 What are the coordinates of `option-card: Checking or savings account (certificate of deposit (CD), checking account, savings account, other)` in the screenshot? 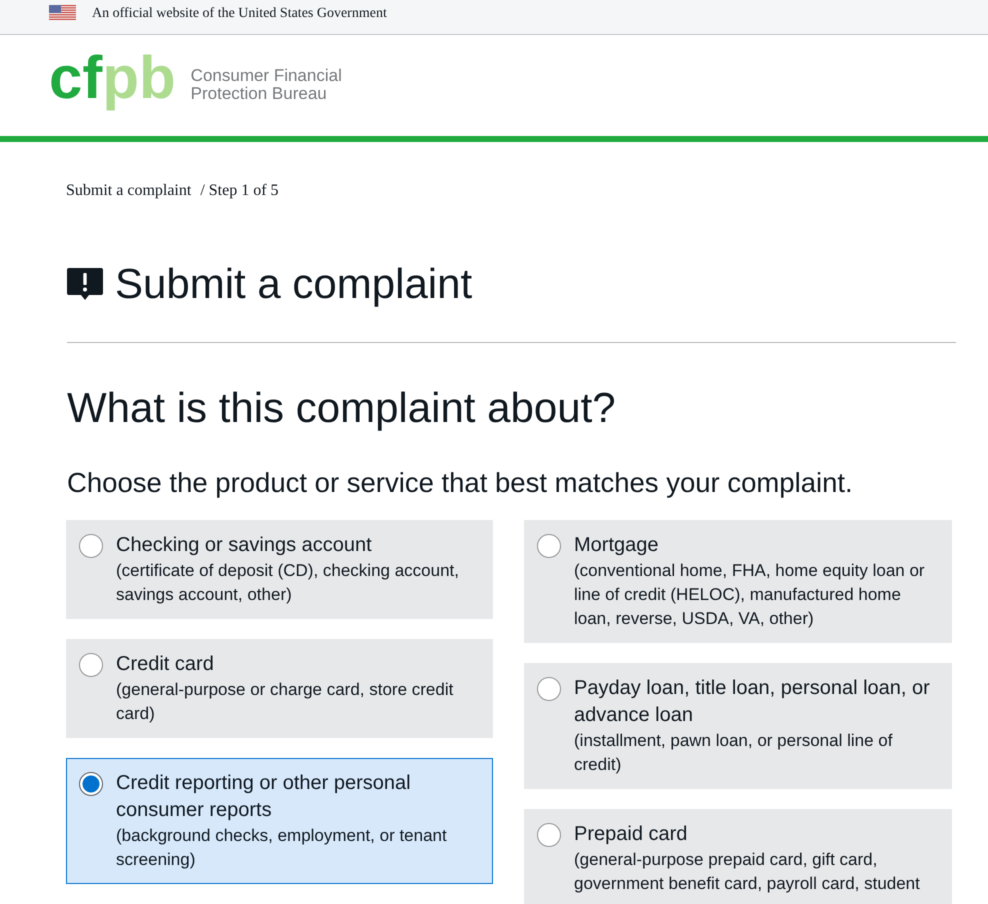 It's located at (279, 569).